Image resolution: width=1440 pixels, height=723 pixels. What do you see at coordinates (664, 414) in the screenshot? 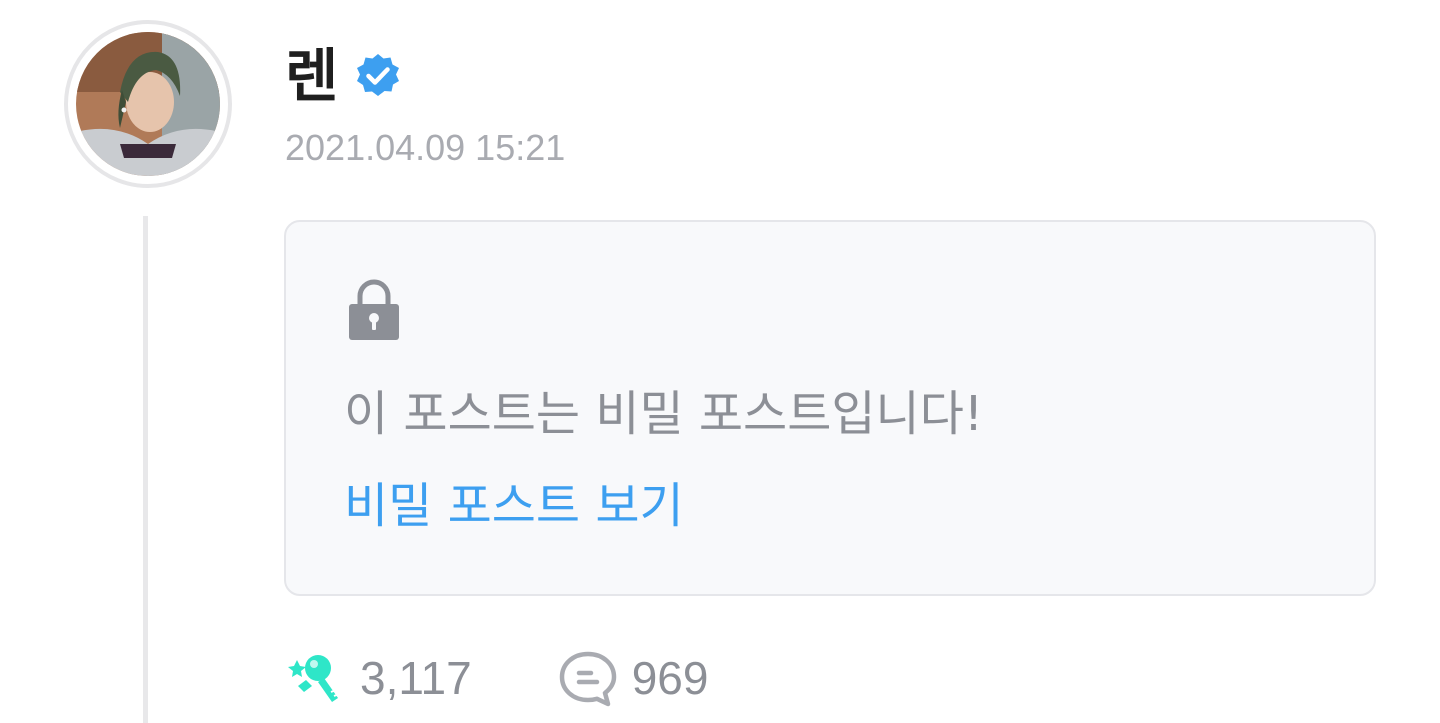
I see `secret-post-message: 이 포스트는 비밀 포스트입니다!` at bounding box center [664, 414].